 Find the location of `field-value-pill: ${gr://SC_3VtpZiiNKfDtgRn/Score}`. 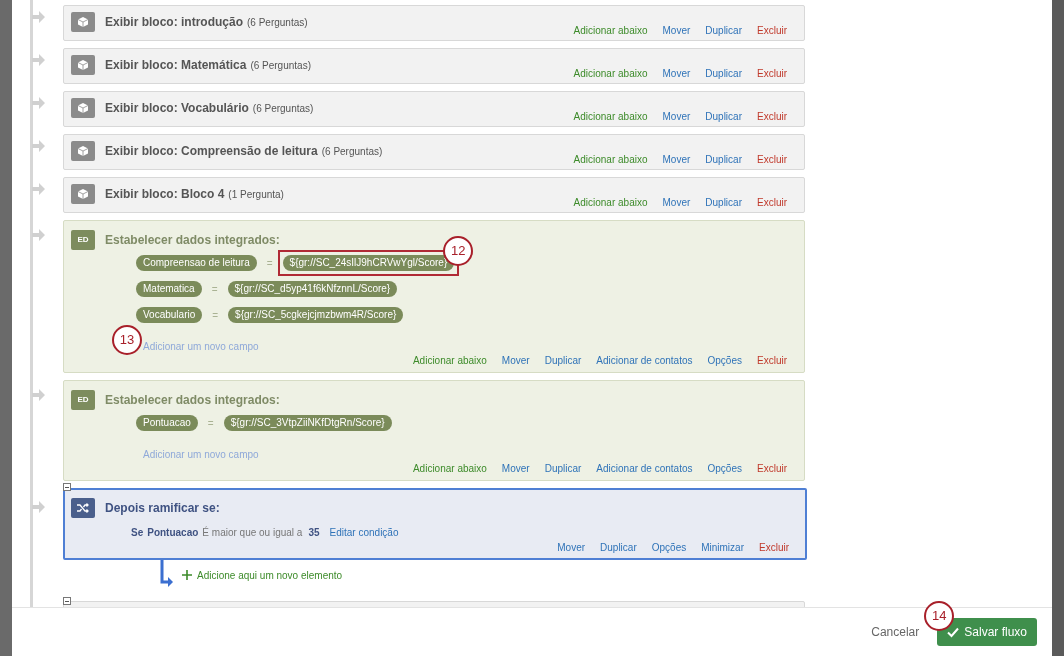

field-value-pill: ${gr://SC_3VtpZiiNKfDtgRn/Score} is located at coordinates (307, 423).